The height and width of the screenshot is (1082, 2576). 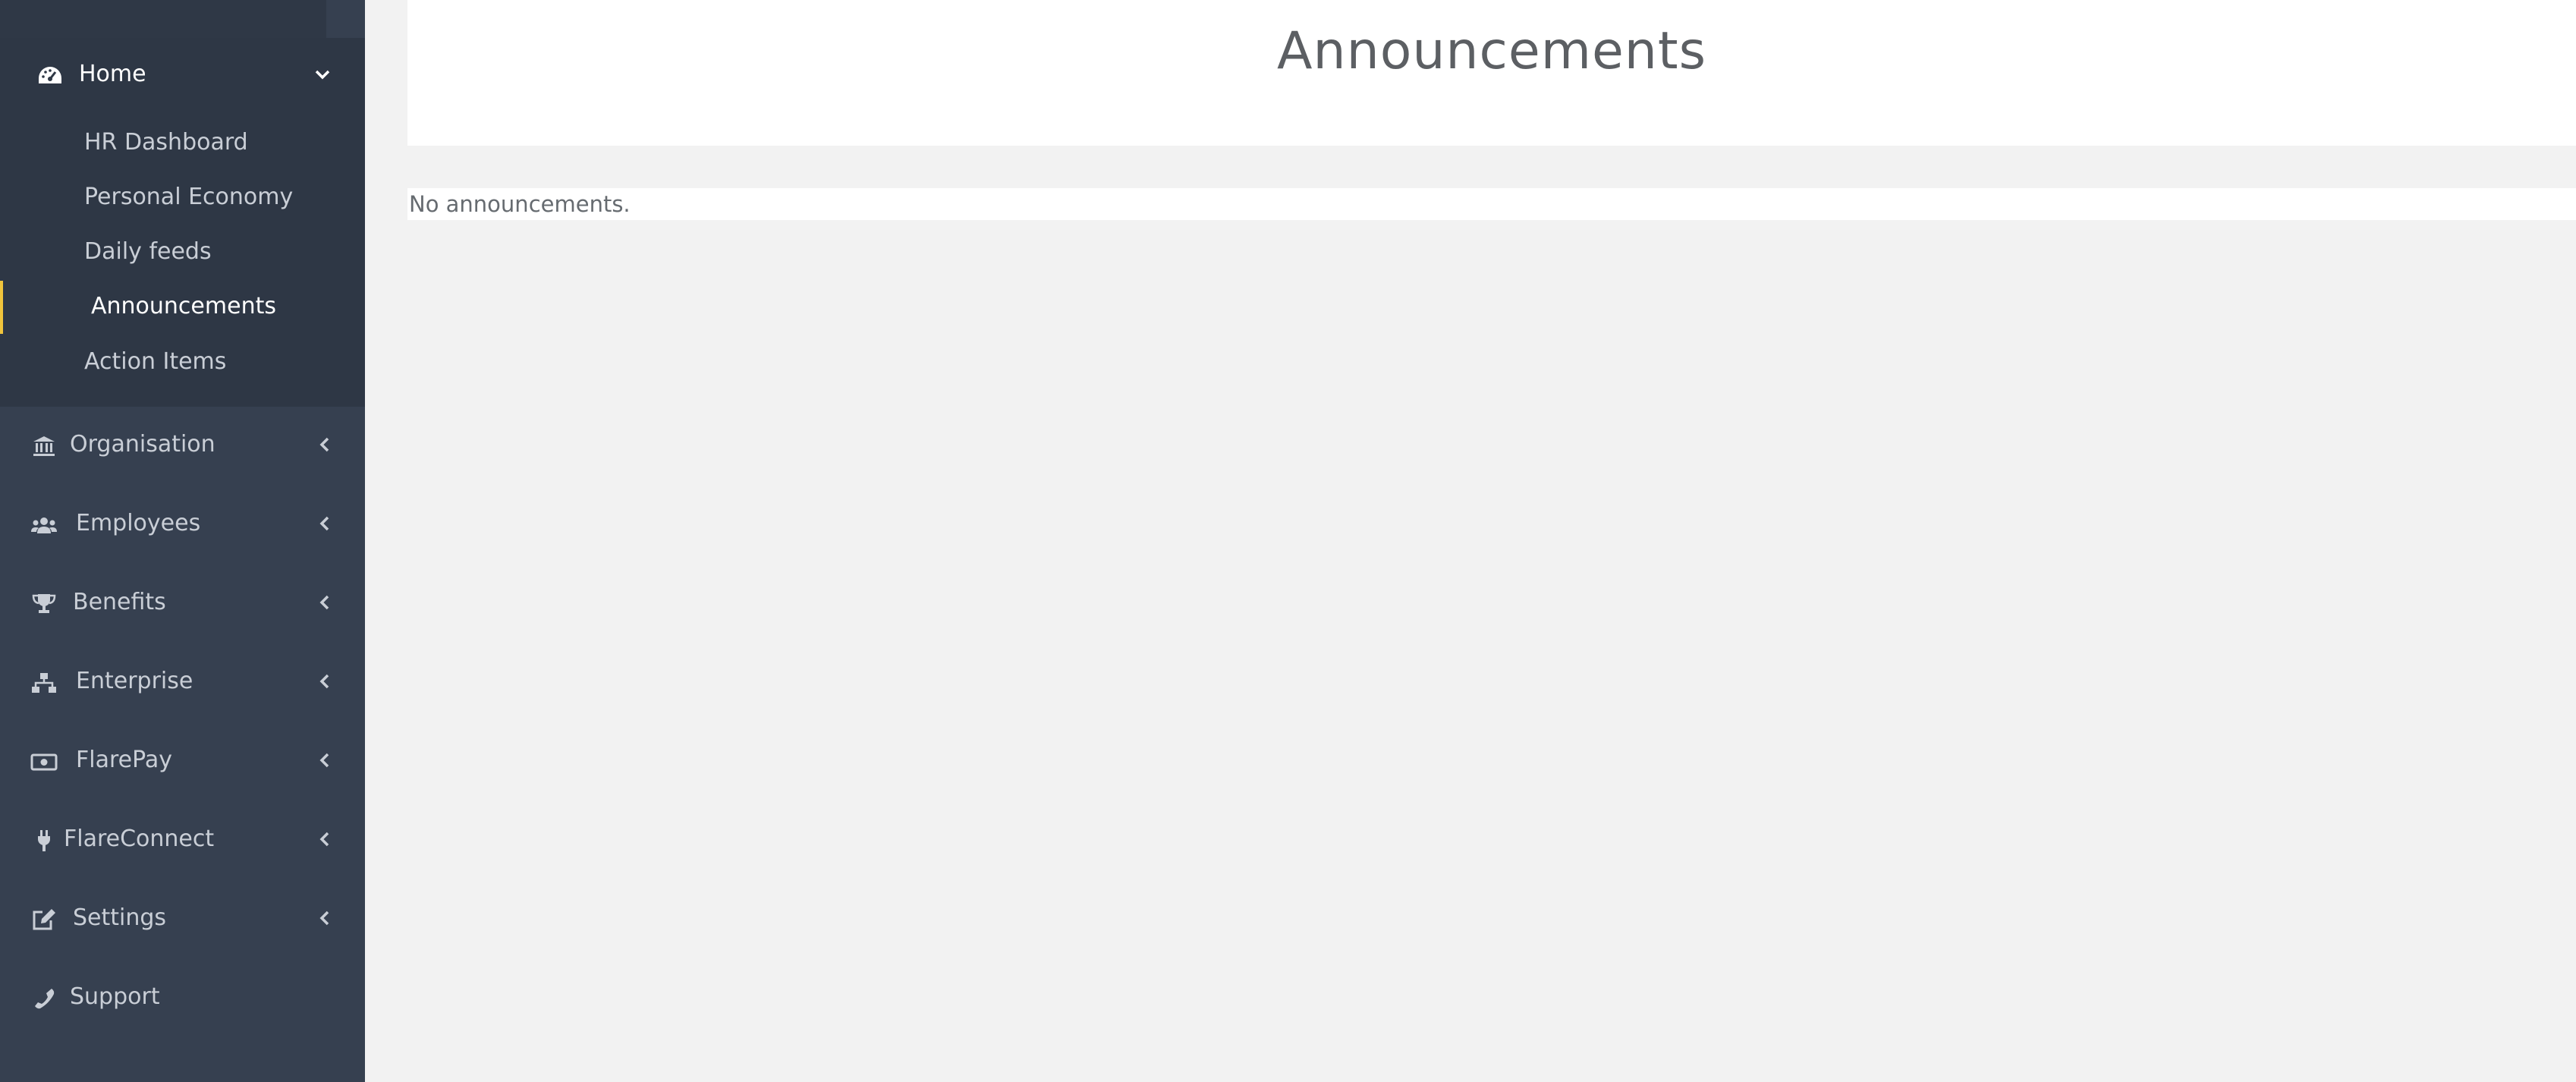 I want to click on submenu-item-hr-dashboard: HR Dashboard, so click(x=182, y=143).